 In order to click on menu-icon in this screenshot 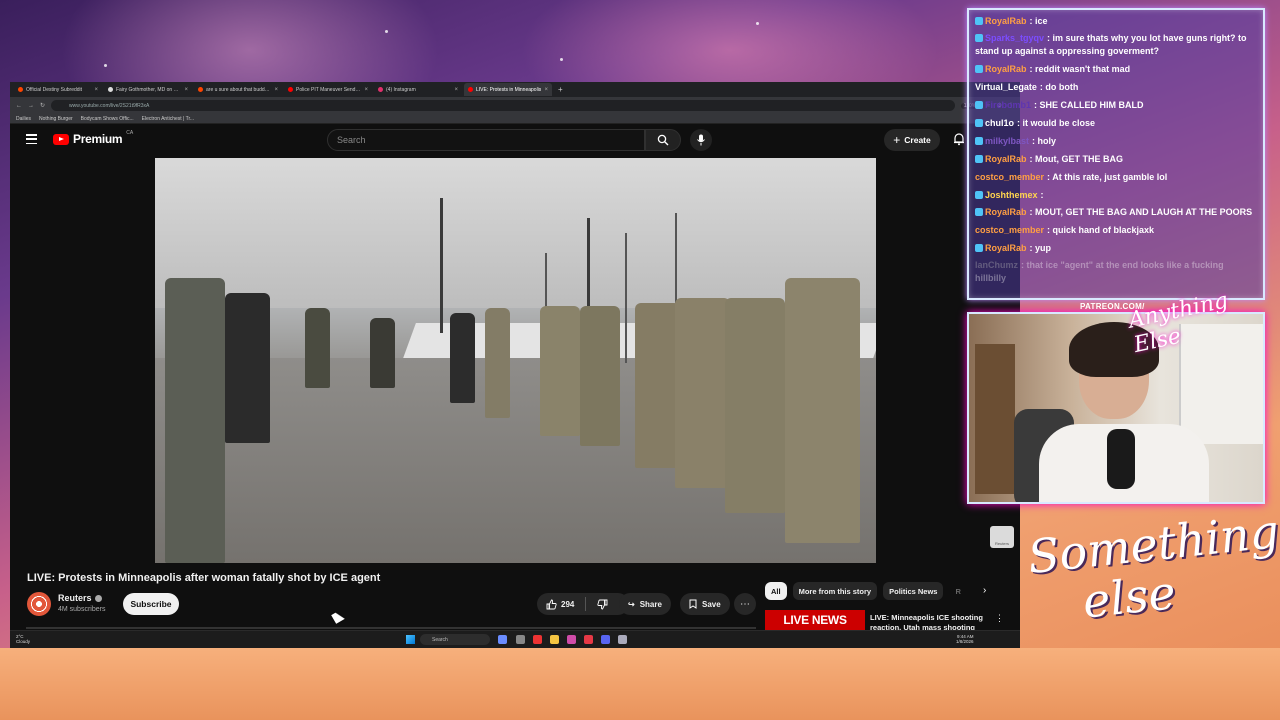, I will do `click(31, 139)`.